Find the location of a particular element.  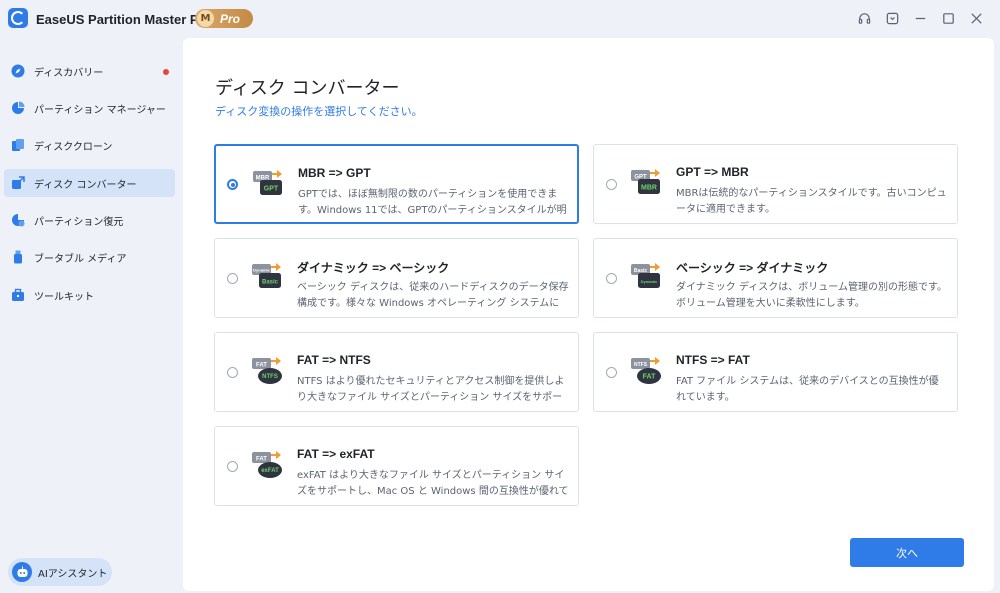

icon-bottom-label: GPT is located at coordinates (271, 189).